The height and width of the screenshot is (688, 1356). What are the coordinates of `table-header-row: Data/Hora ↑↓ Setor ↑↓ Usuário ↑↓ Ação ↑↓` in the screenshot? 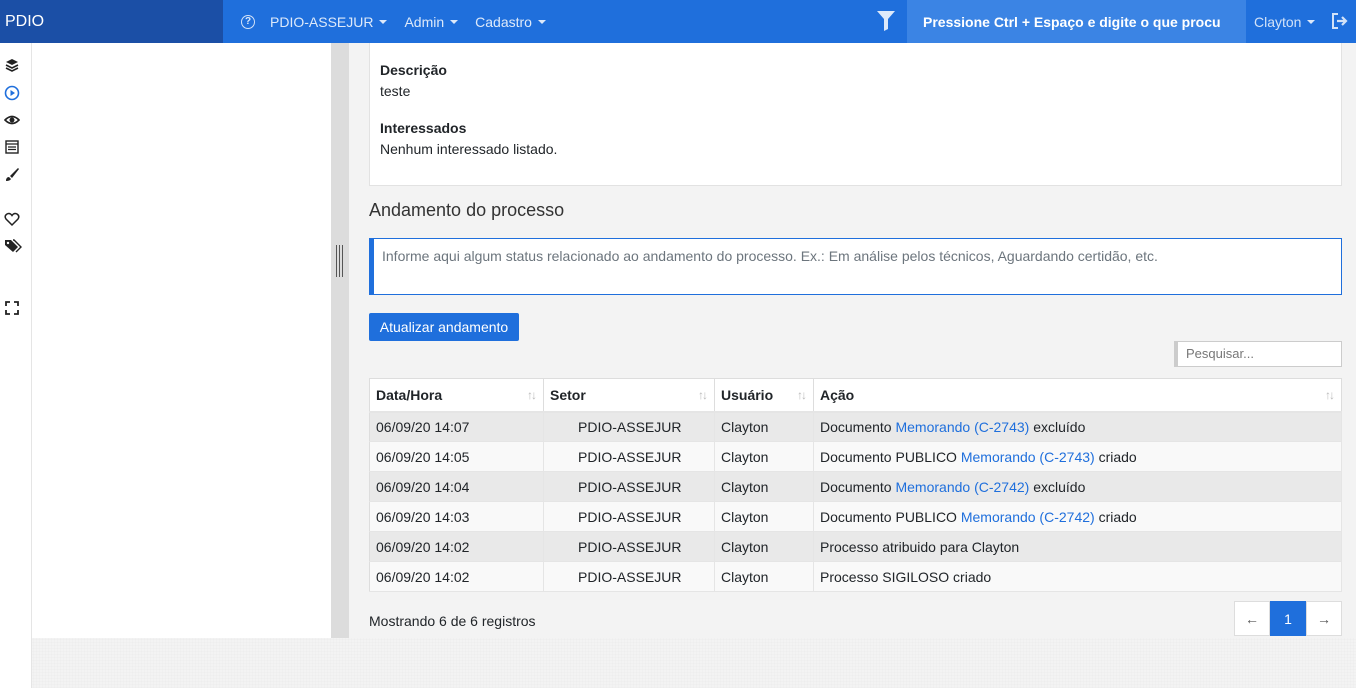 It's located at (855, 395).